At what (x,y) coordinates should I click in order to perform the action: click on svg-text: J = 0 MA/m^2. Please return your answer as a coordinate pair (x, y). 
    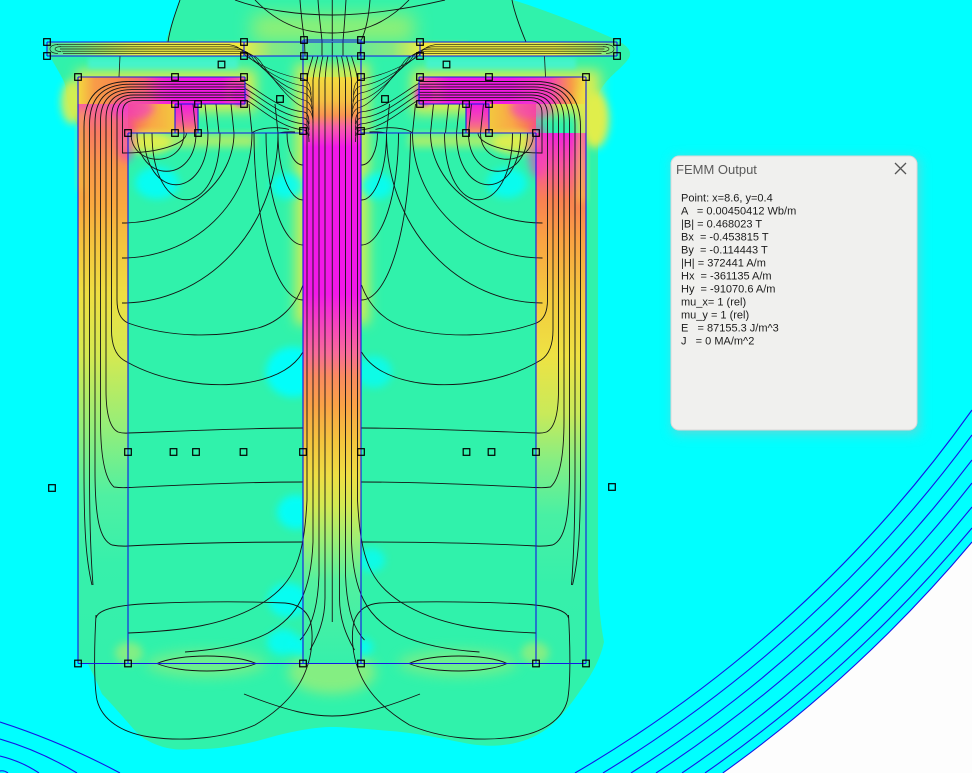
    Looking at the image, I should click on (717, 342).